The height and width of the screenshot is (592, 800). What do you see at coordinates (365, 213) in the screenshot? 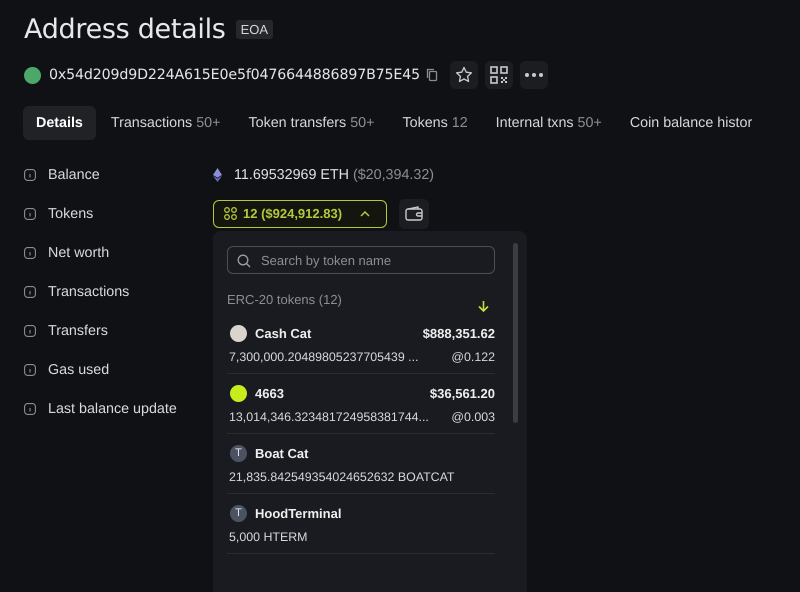
I see `caret-icon` at bounding box center [365, 213].